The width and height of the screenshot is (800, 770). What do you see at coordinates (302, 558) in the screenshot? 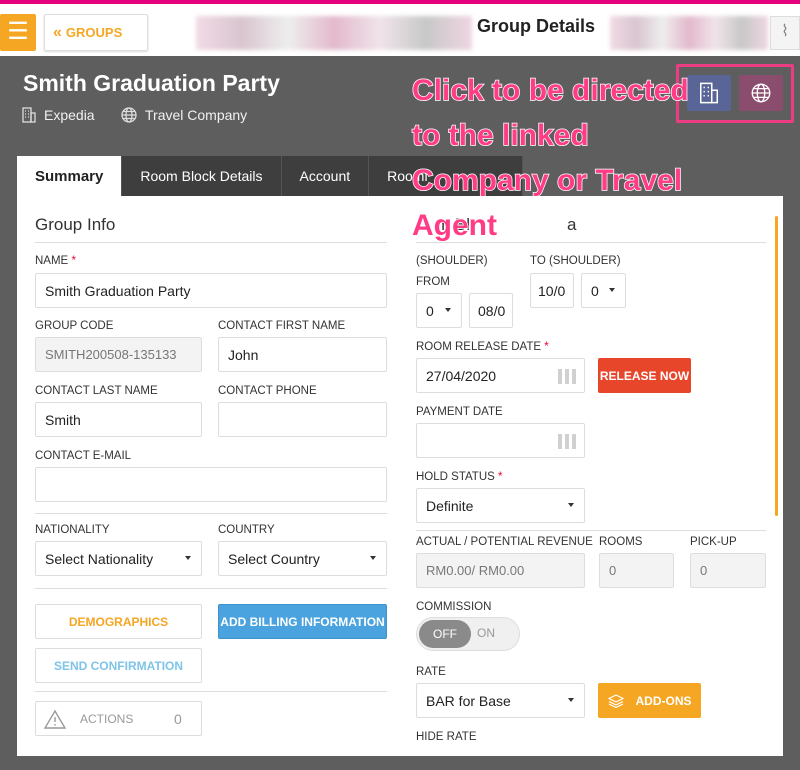
I see `country-select: Select Country` at bounding box center [302, 558].